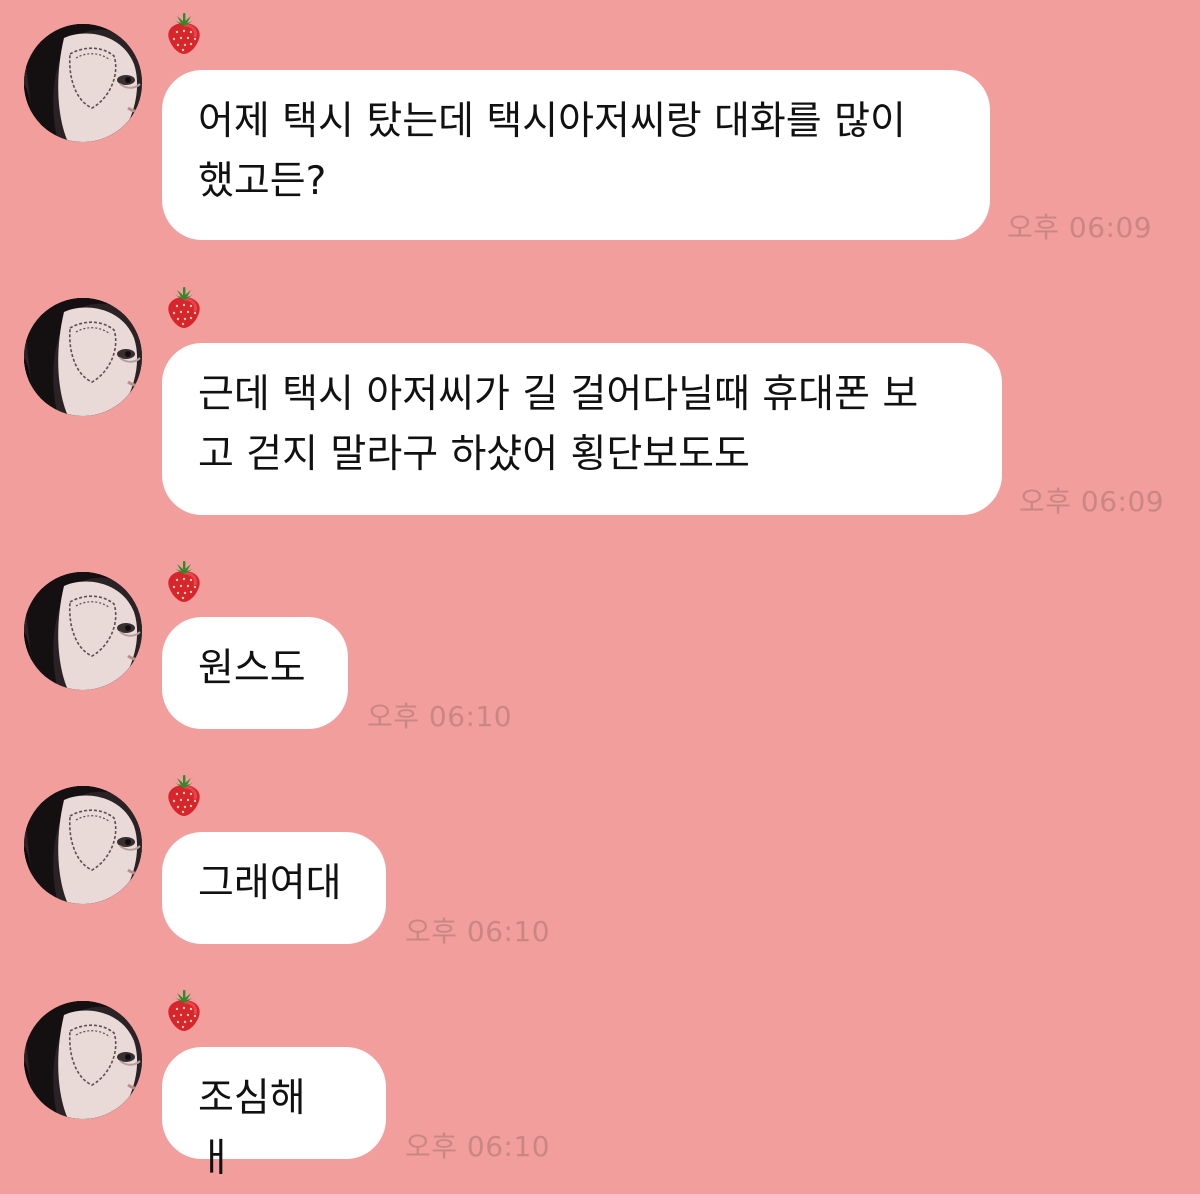  What do you see at coordinates (274, 1114) in the screenshot?
I see `message-bubble: 조심해 ㅐ` at bounding box center [274, 1114].